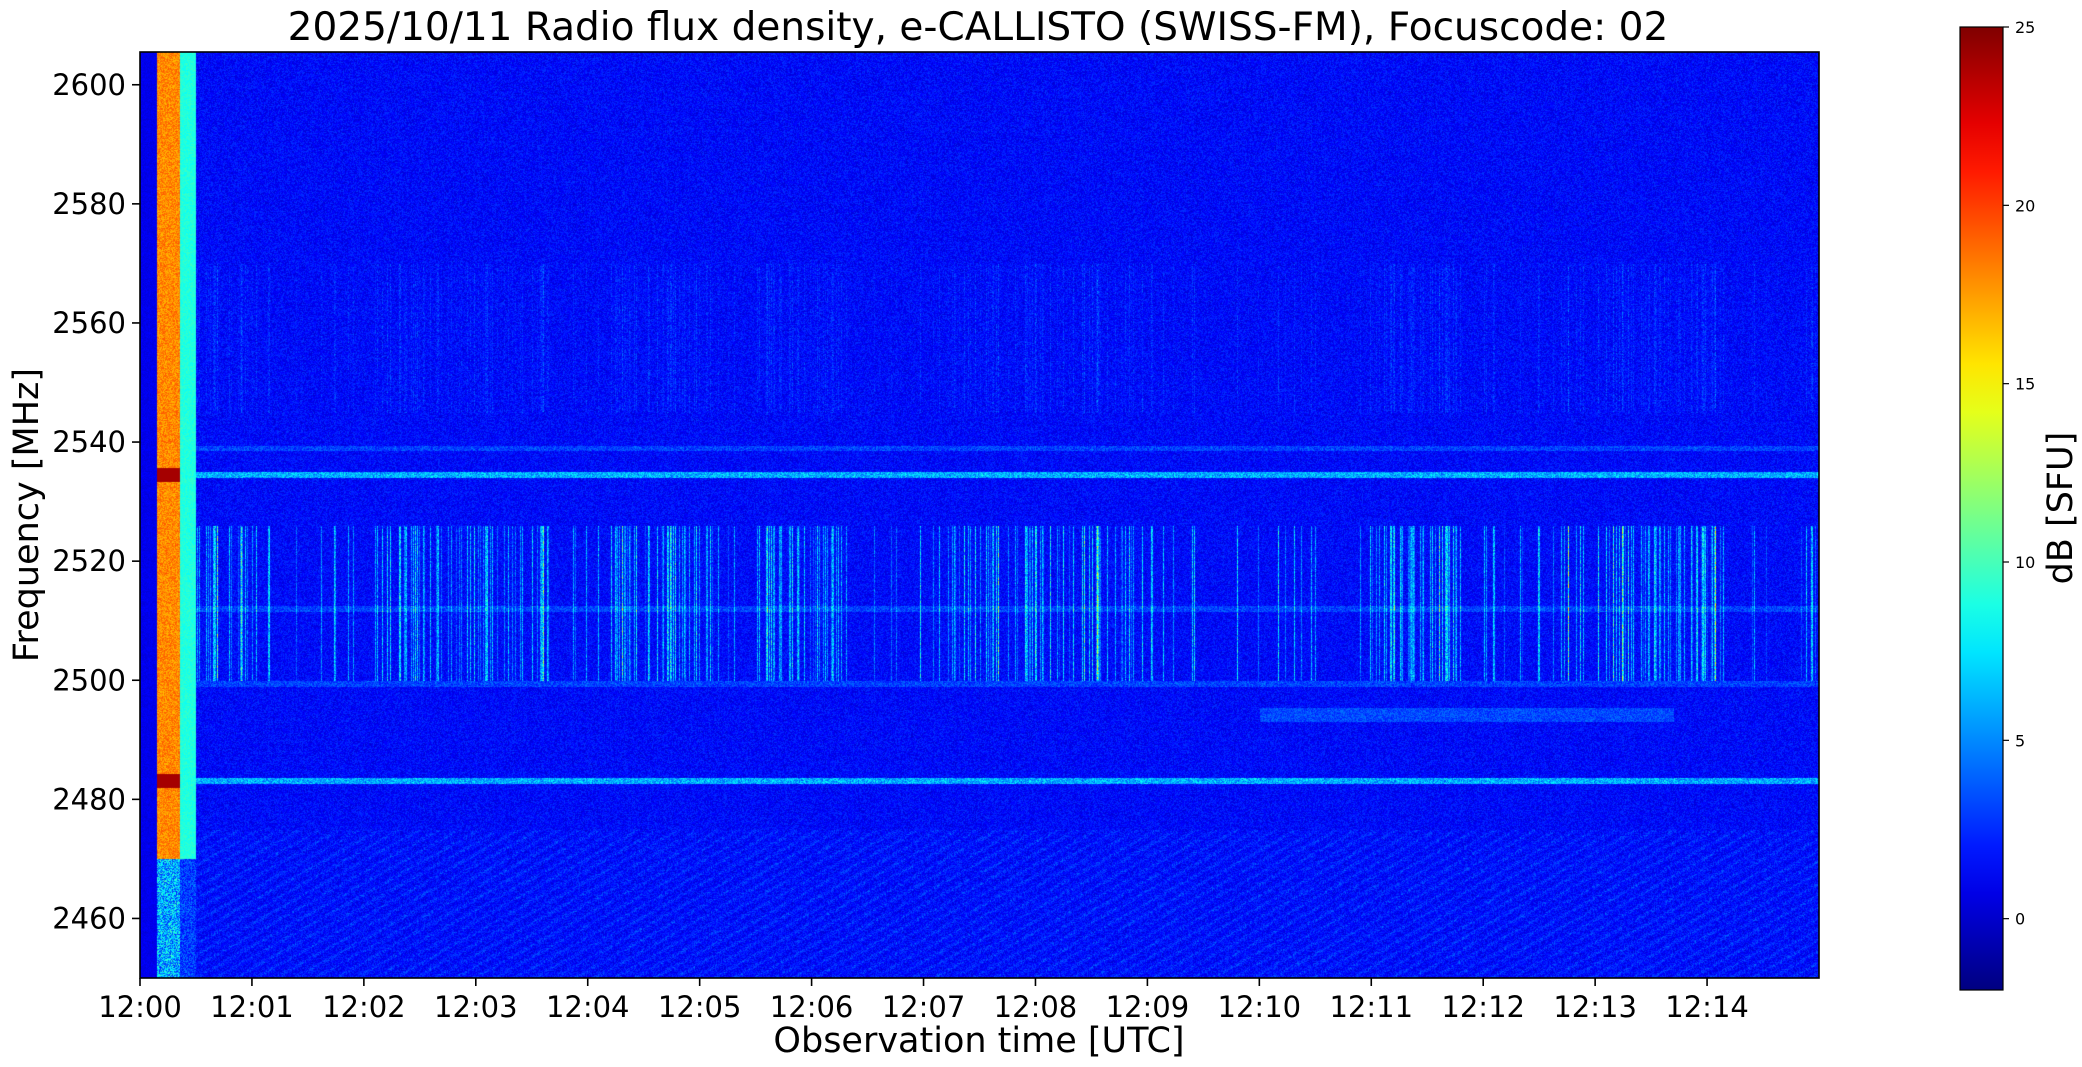  I want to click on colorbar-label: dB [SFU], so click(2061, 508).